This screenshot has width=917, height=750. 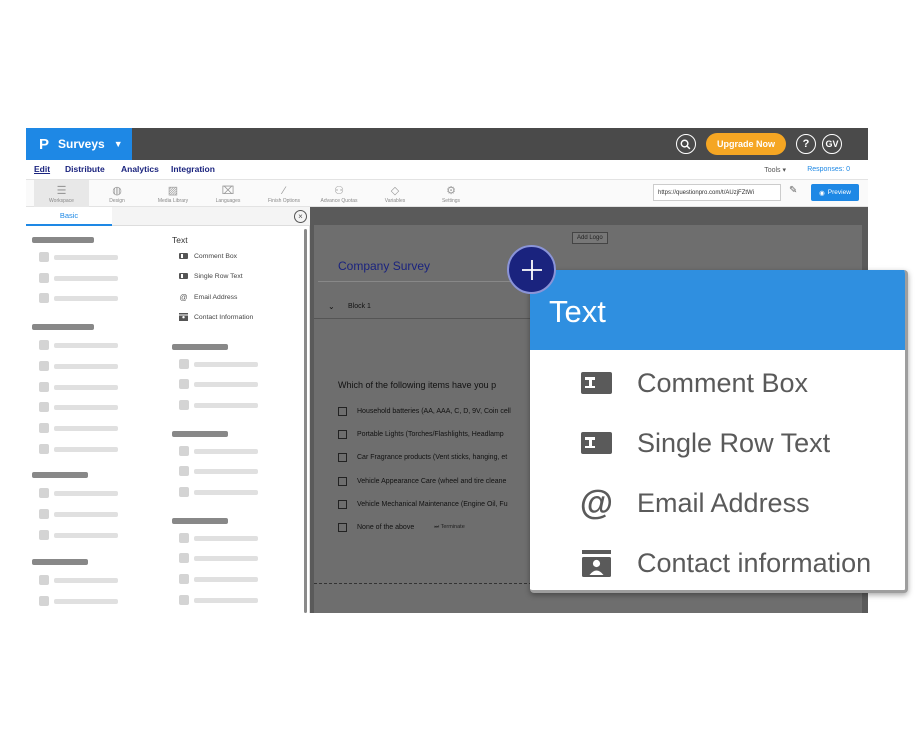 I want to click on item-label: Contact Information, so click(x=224, y=317).